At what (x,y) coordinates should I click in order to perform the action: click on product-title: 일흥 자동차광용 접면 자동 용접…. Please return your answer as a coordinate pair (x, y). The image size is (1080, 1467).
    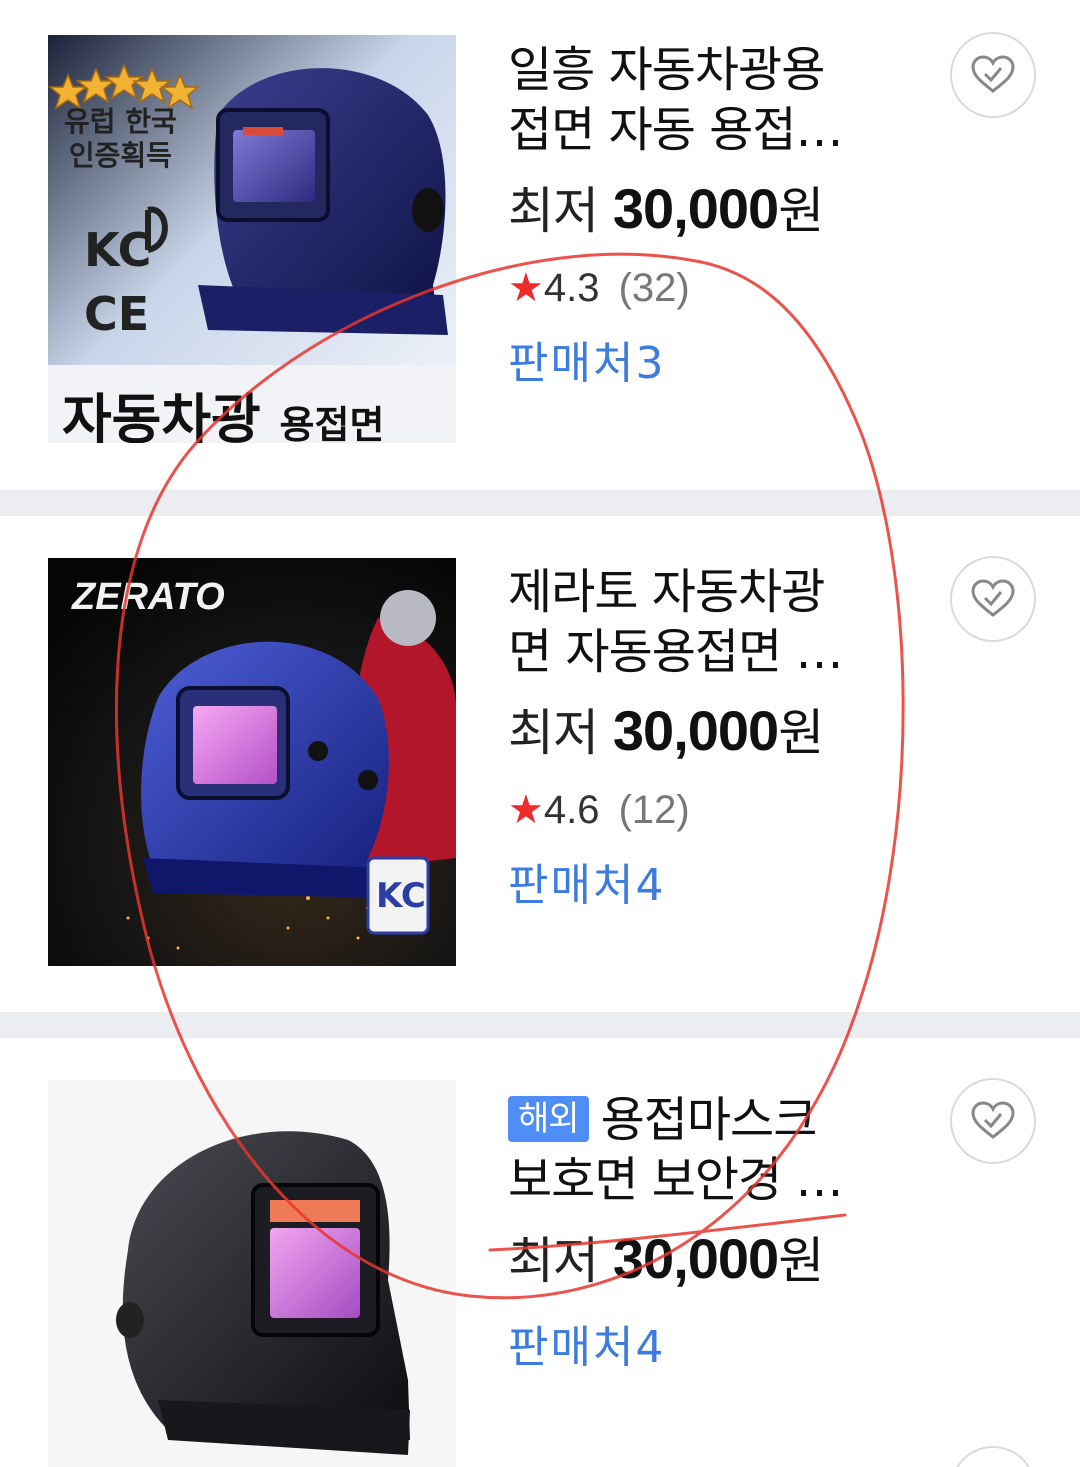
    Looking at the image, I should click on (708, 100).